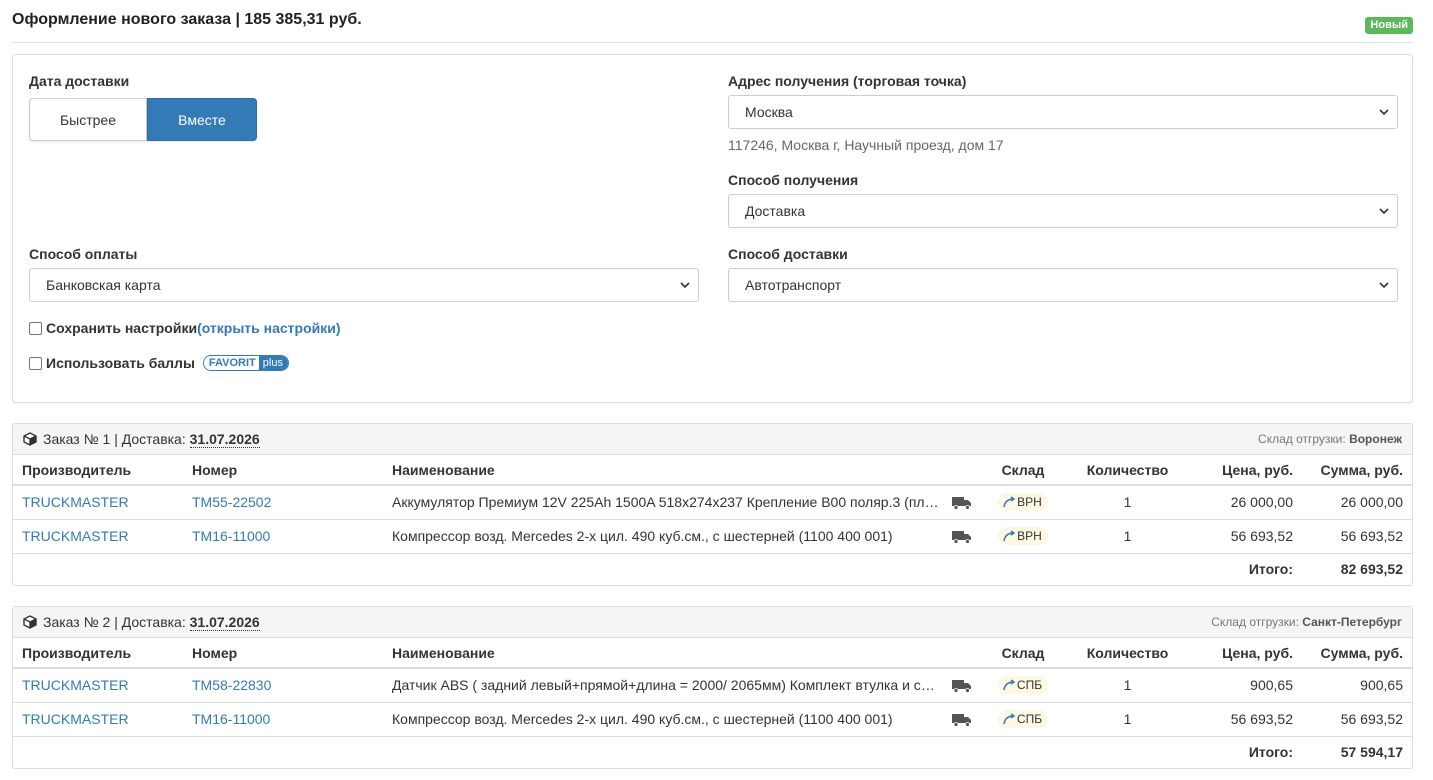 This screenshot has width=1433, height=780. I want to click on order-warehouse: Склад отгрузки: Санкт-Петербург, so click(1306, 622).